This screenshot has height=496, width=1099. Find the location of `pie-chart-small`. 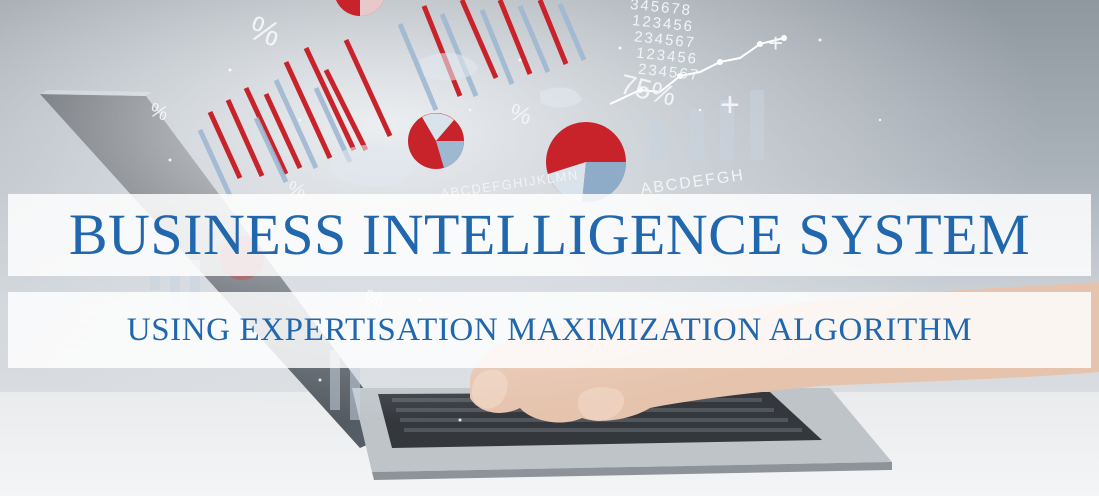

pie-chart-small is located at coordinates (436, 141).